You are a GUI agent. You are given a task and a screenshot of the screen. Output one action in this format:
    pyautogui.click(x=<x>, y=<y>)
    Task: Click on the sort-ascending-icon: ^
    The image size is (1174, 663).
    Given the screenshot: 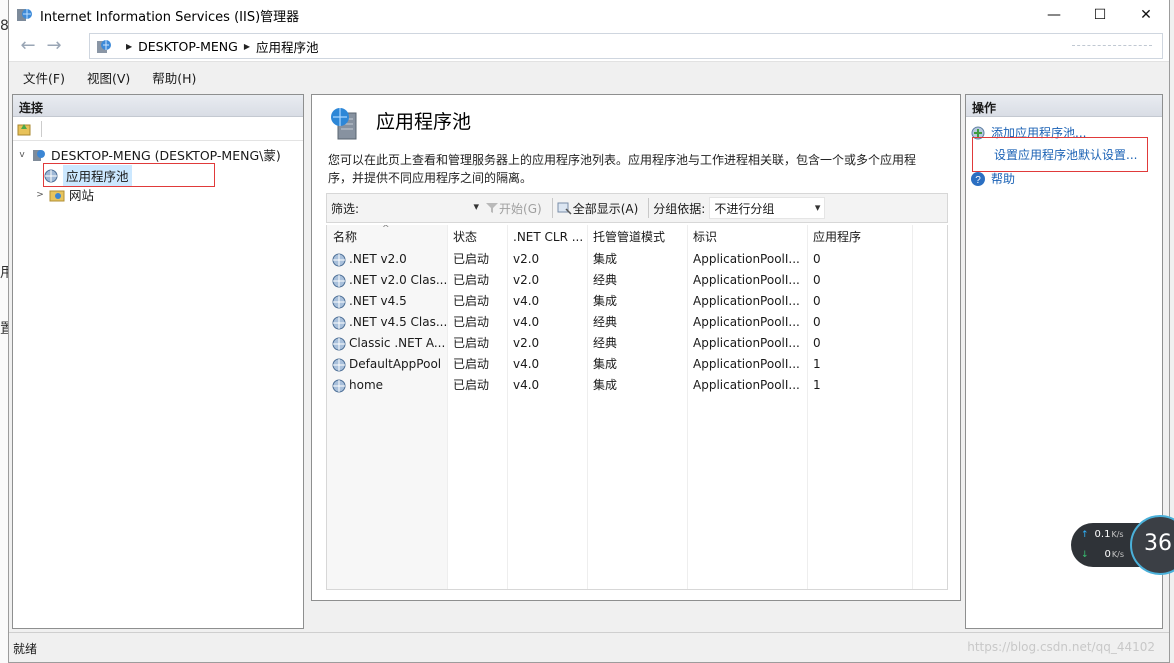 What is the action you would take?
    pyautogui.click(x=386, y=229)
    